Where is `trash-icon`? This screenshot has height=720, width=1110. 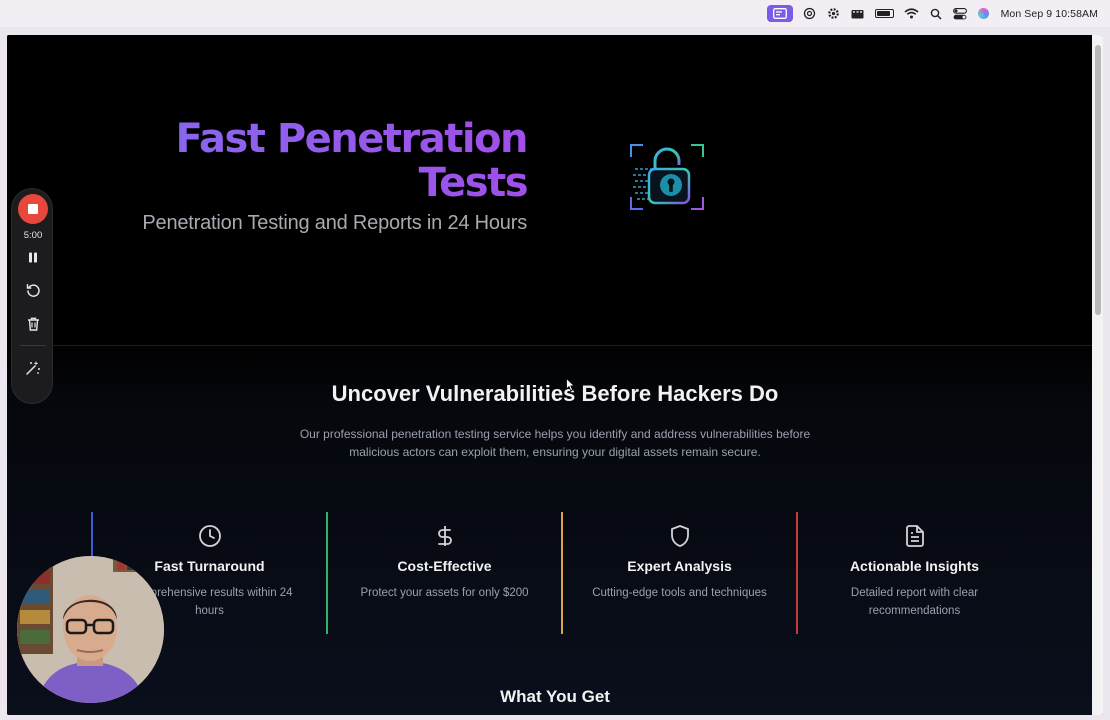
trash-icon is located at coordinates (33, 324).